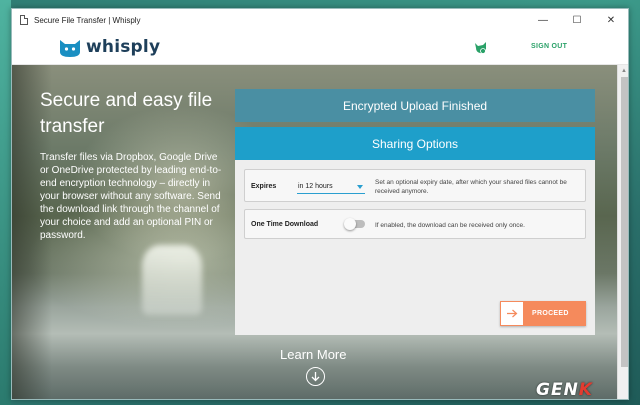 The height and width of the screenshot is (405, 640). Describe the element at coordinates (126, 113) in the screenshot. I see `hero-title: Secure and easy file transfer` at that location.